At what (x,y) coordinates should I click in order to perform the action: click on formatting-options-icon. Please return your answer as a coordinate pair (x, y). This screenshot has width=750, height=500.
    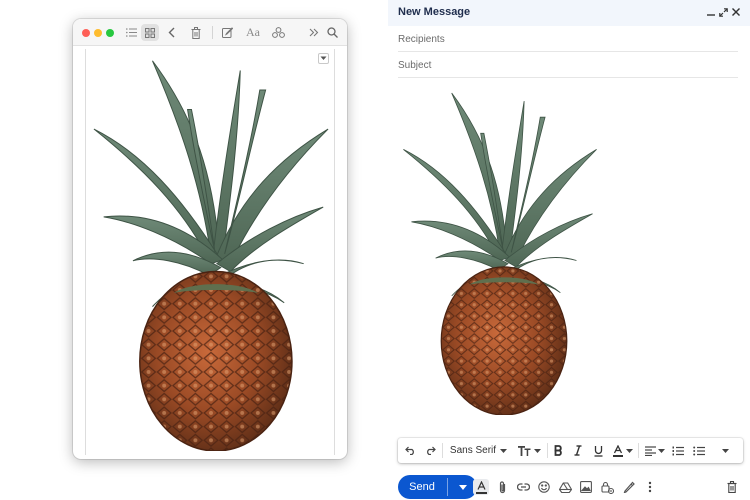
    Looking at the image, I should click on (481, 487).